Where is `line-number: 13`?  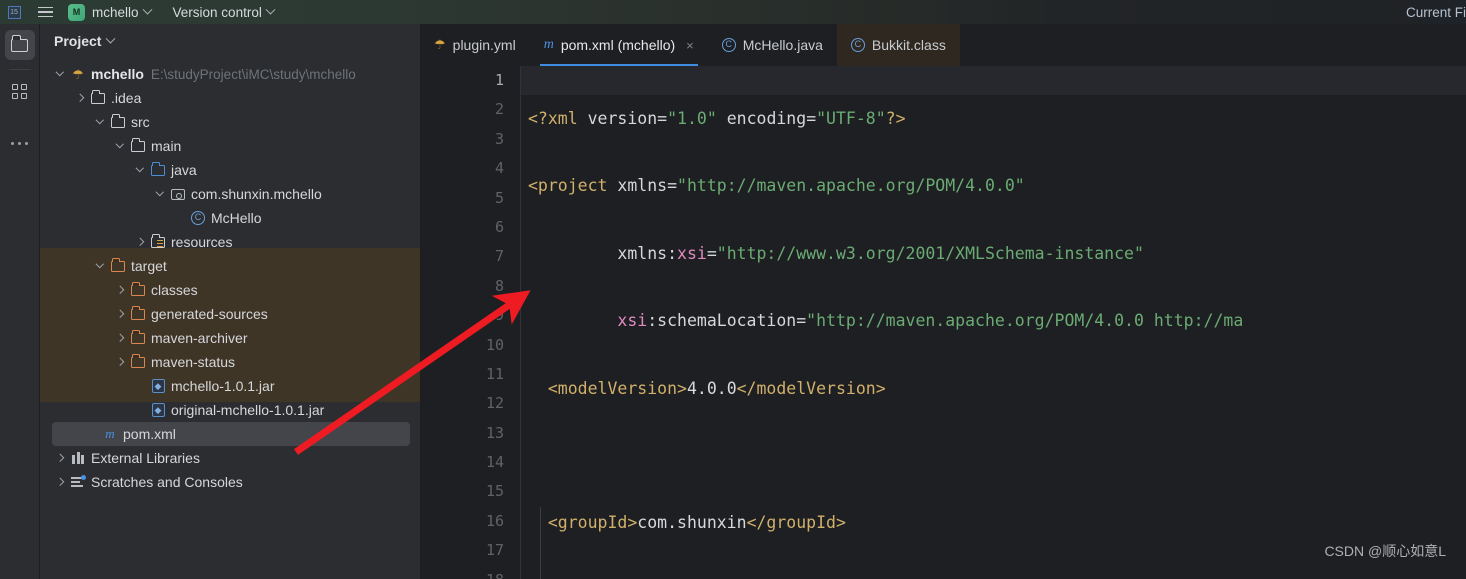
line-number: 13 is located at coordinates (494, 432).